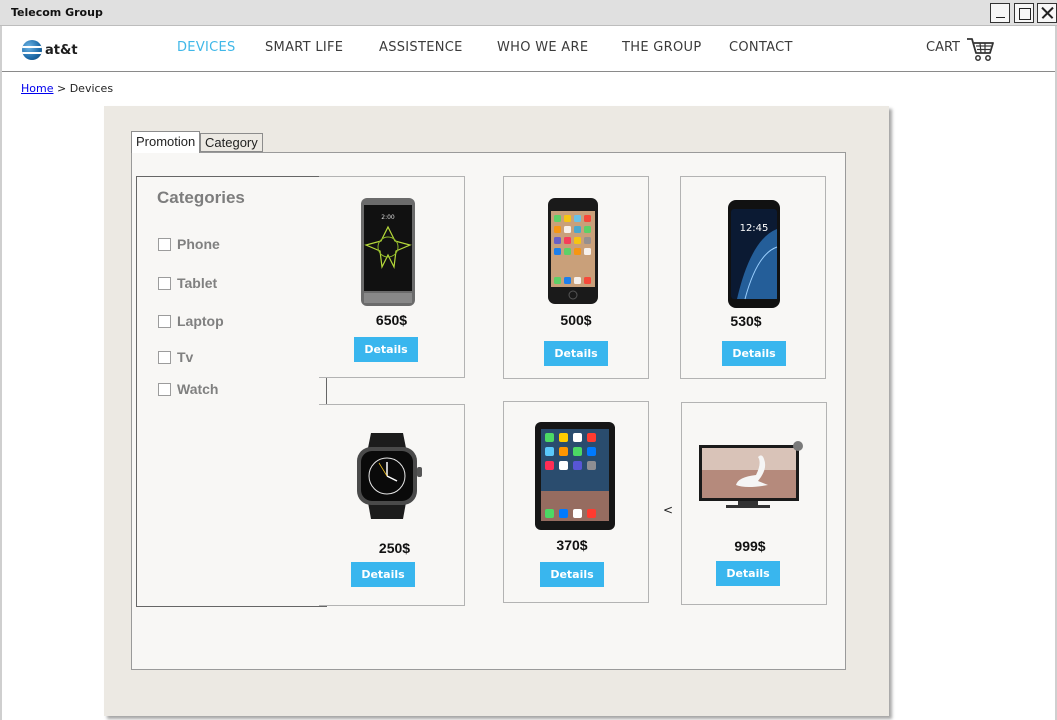 The image size is (1057, 720). I want to click on product-price: 999$, so click(750, 546).